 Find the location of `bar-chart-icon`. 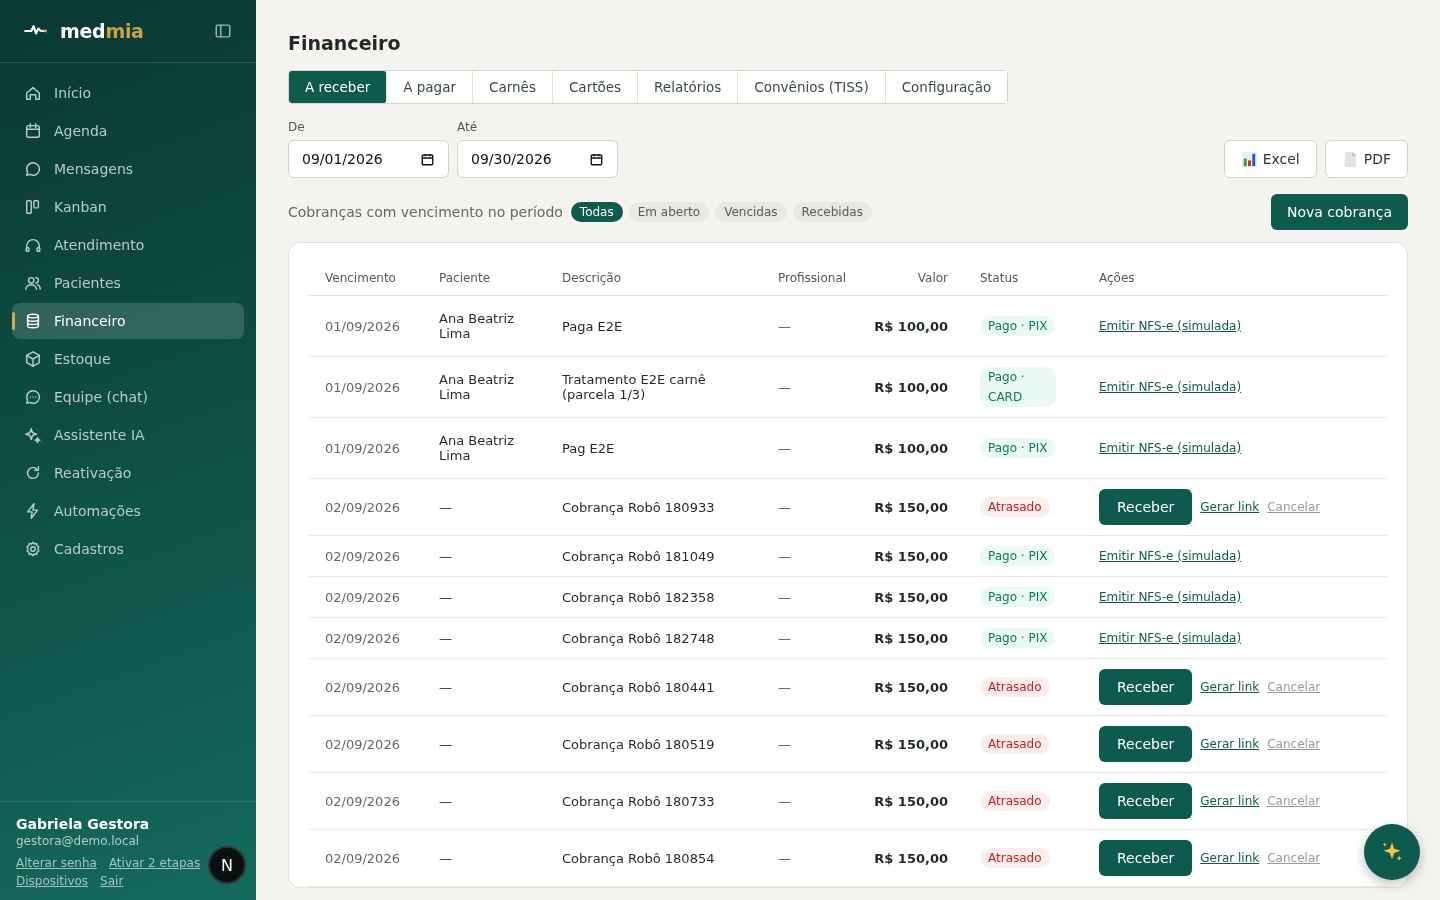

bar-chart-icon is located at coordinates (1249, 159).